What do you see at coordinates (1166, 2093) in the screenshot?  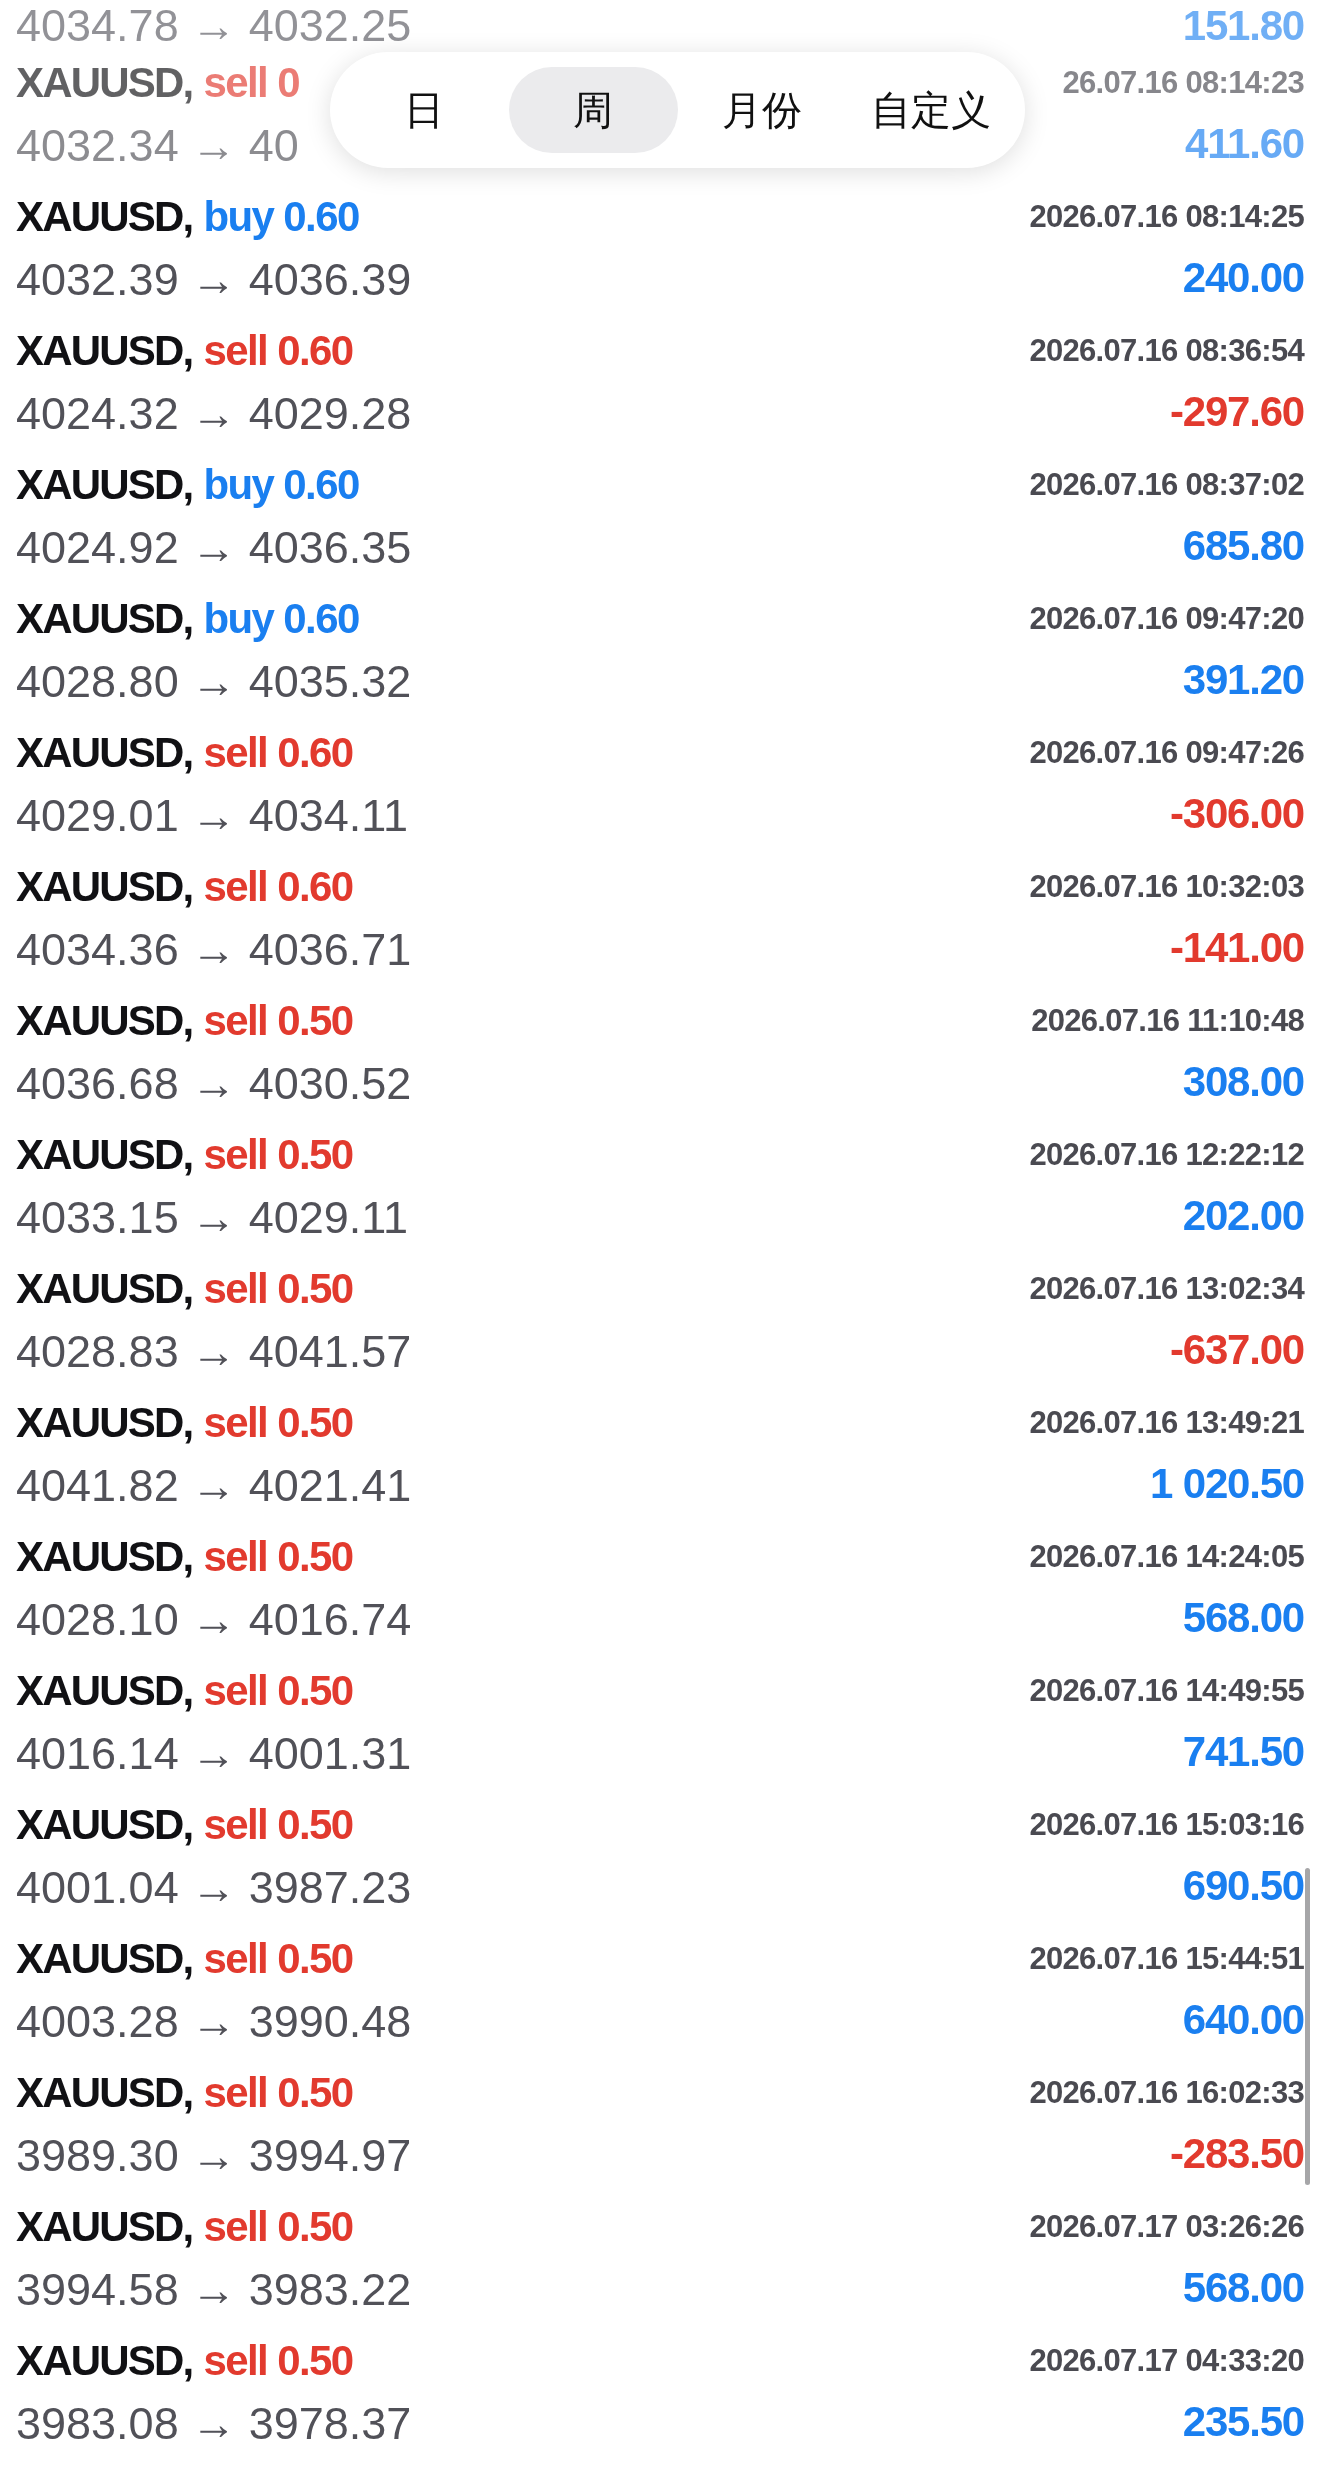 I see `timestamp-text: 2026.07.16 16:02:33` at bounding box center [1166, 2093].